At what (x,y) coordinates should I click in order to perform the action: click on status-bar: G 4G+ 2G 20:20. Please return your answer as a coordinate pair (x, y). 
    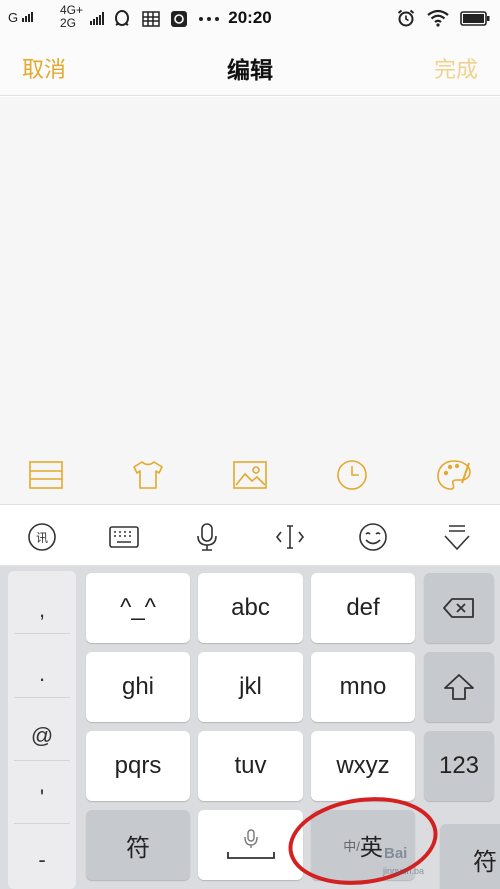
    Looking at the image, I should click on (250, 19).